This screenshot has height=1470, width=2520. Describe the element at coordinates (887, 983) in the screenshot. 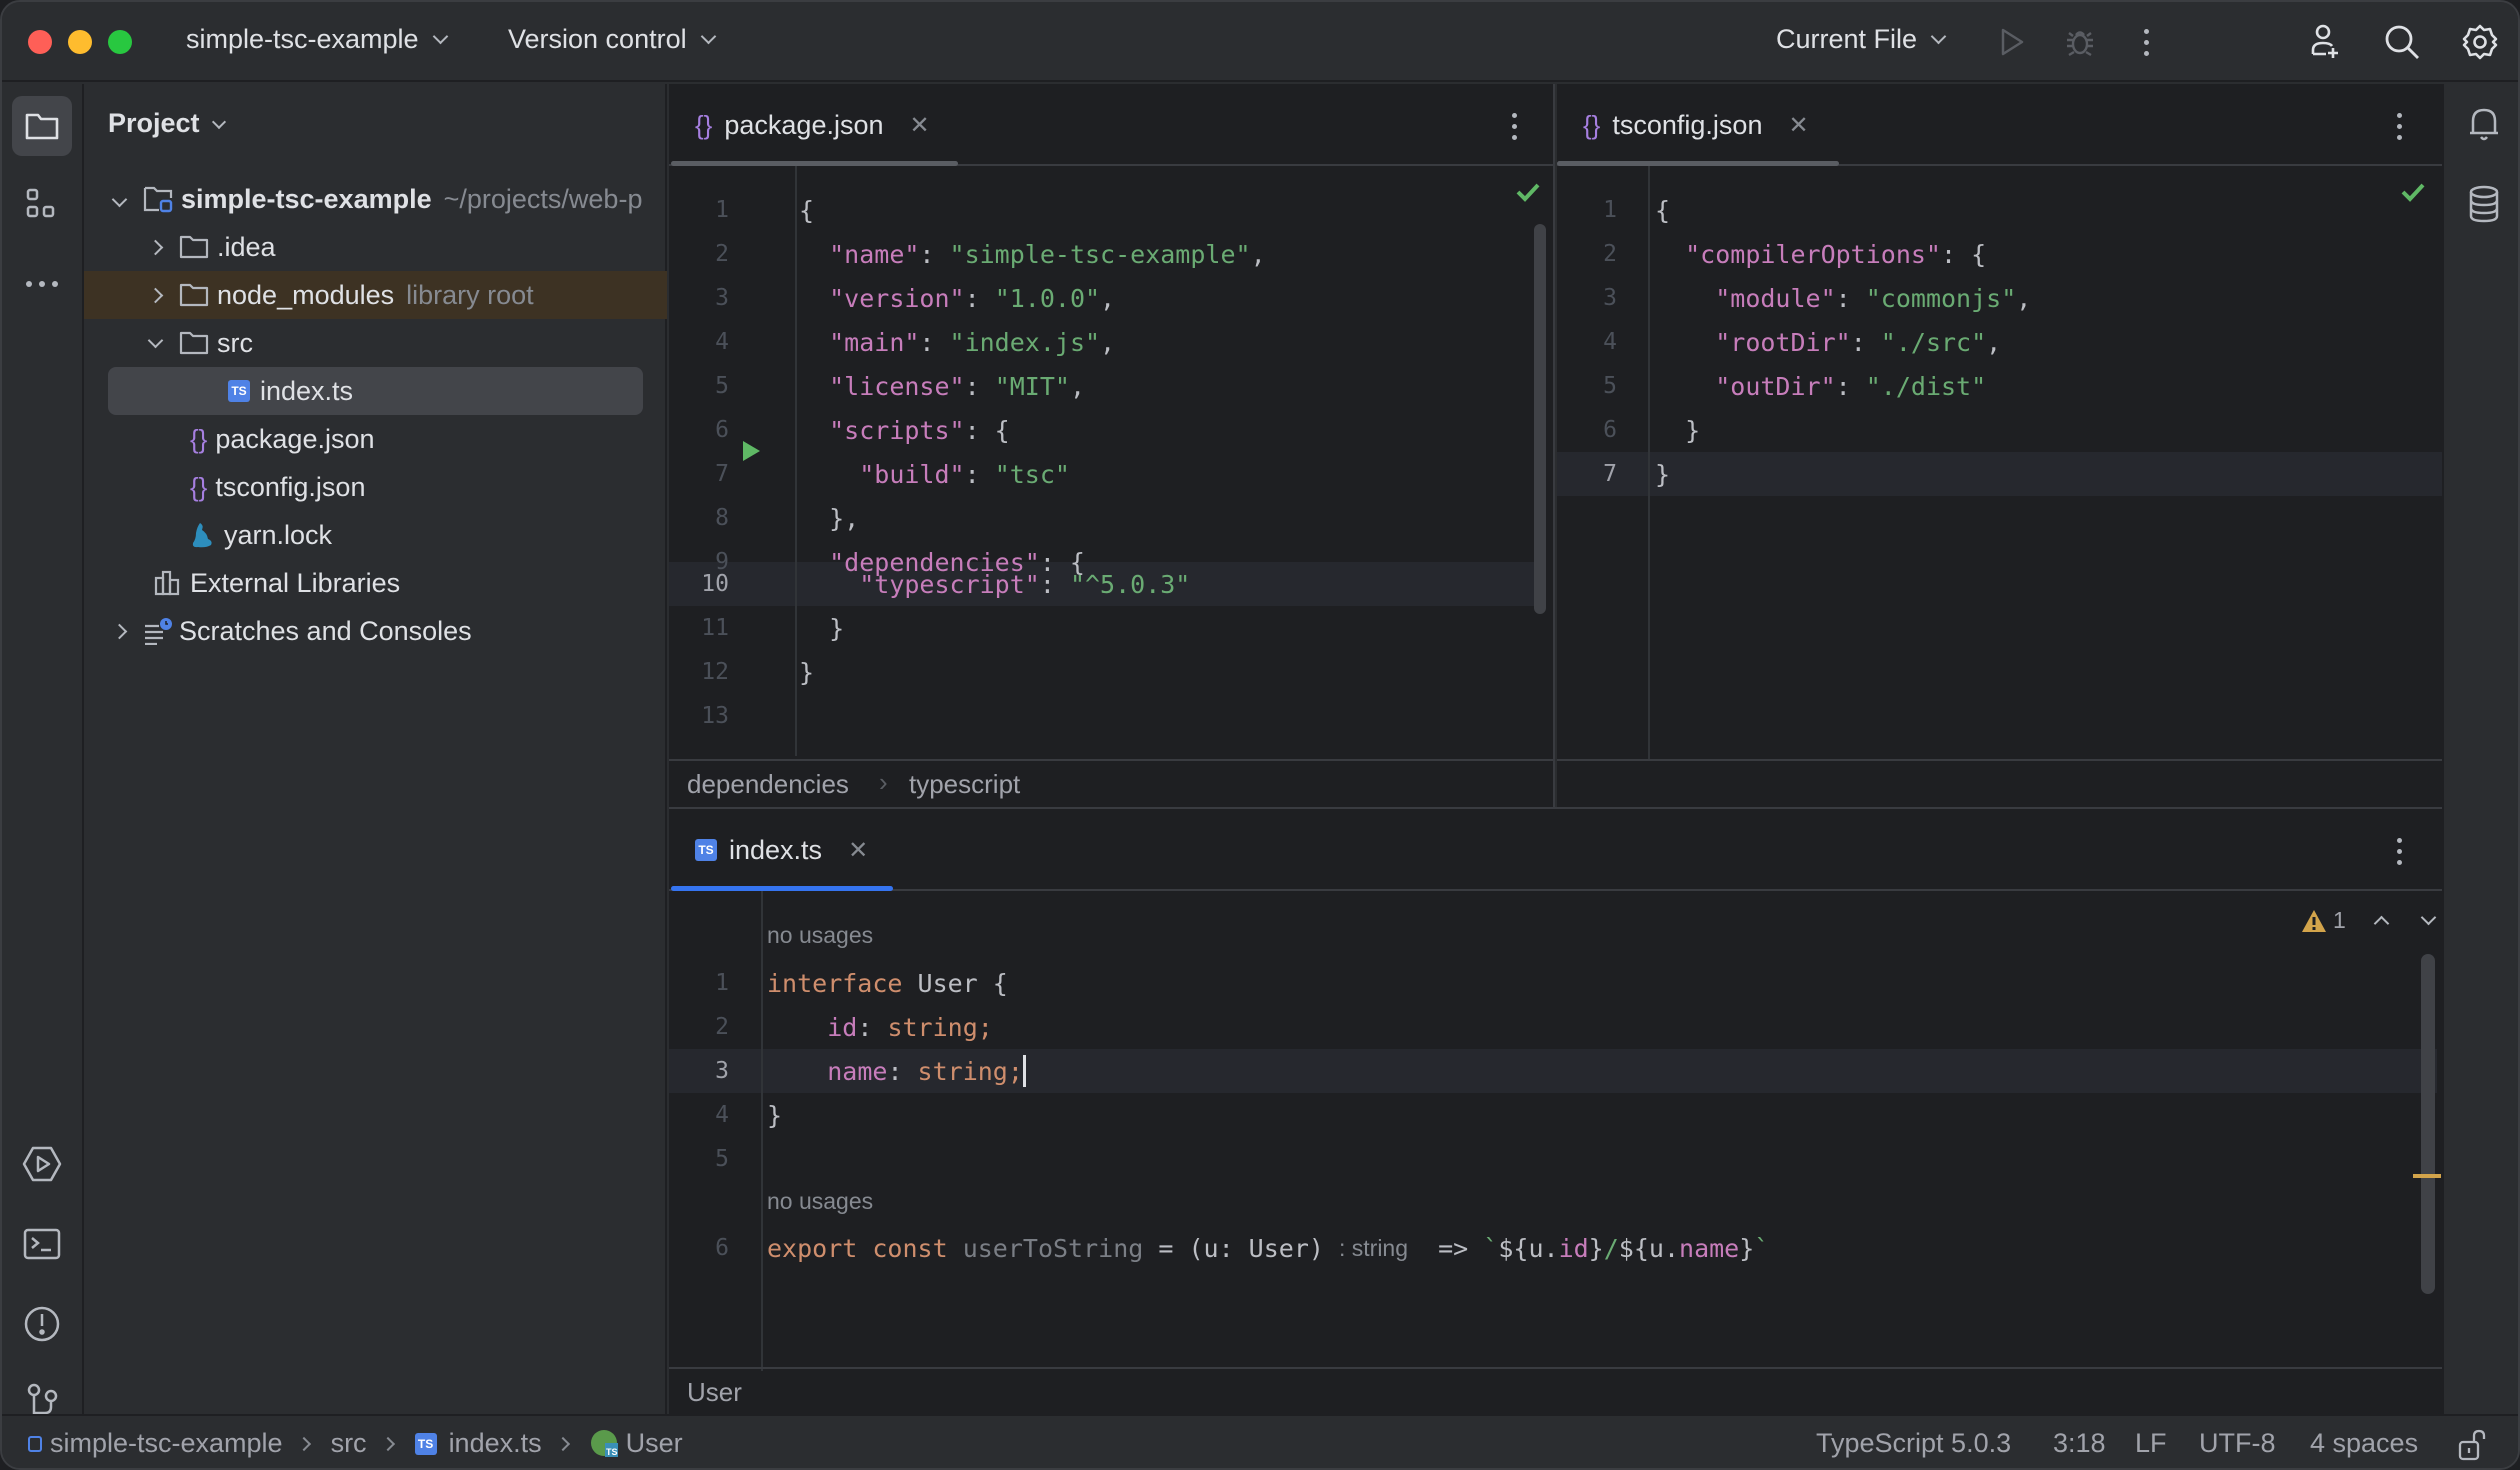

I see `code-line-1: interface User {` at that location.